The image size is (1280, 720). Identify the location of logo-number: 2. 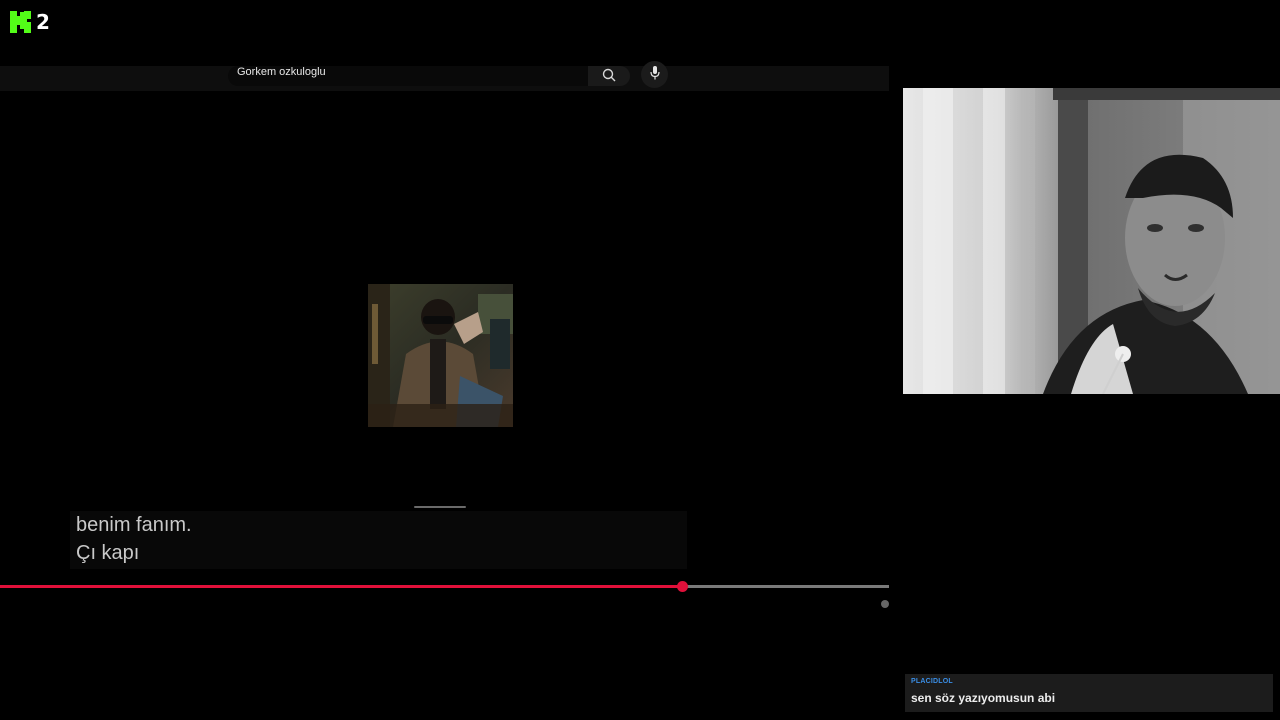
(43, 22).